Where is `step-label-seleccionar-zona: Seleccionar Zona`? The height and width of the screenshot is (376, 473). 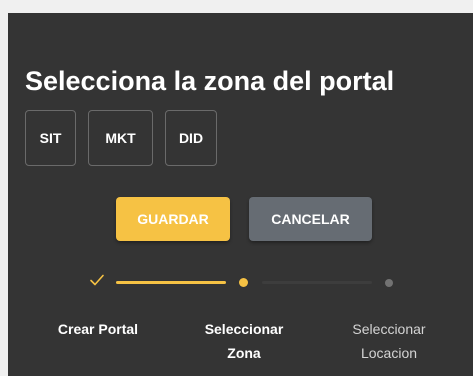
step-label-seleccionar-zona: Seleccionar Zona is located at coordinates (244, 341).